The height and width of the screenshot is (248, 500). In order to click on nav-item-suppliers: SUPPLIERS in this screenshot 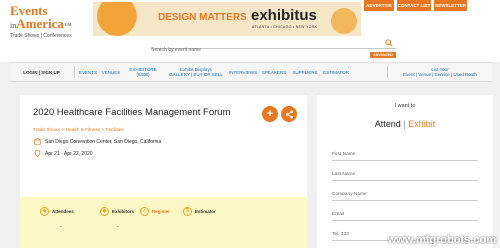, I will do `click(305, 72)`.